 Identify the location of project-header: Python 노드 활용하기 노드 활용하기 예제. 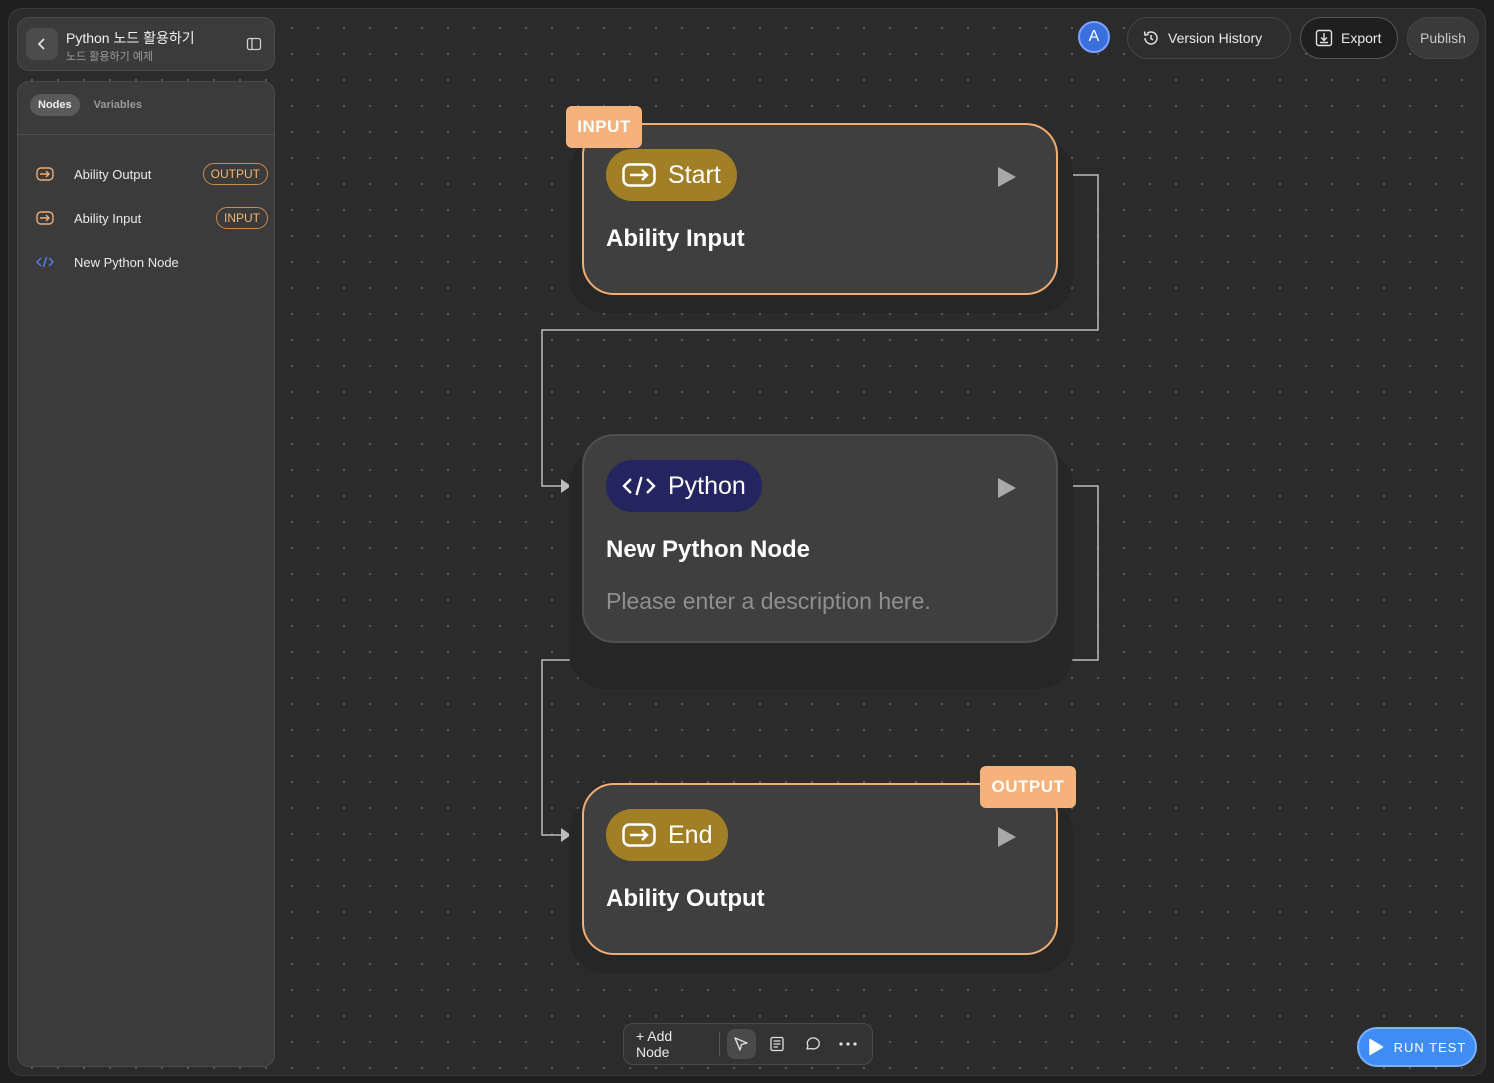
(146, 44).